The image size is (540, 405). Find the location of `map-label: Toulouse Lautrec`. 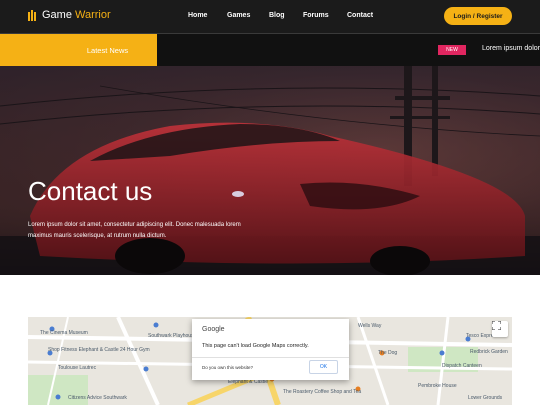

map-label: Toulouse Lautrec is located at coordinates (77, 368).